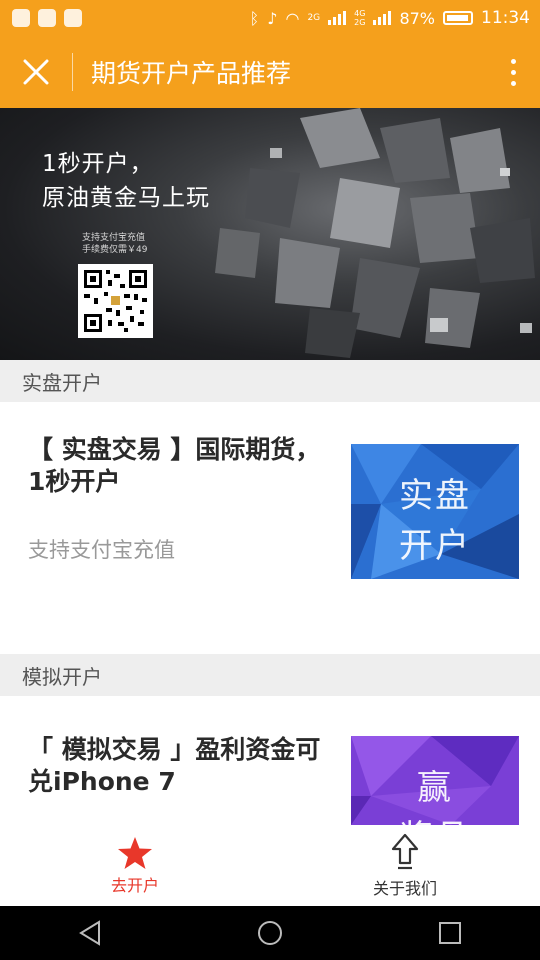 This screenshot has height=960, width=540. Describe the element at coordinates (292, 18) in the screenshot. I see `wifi-icon: ◠` at that location.